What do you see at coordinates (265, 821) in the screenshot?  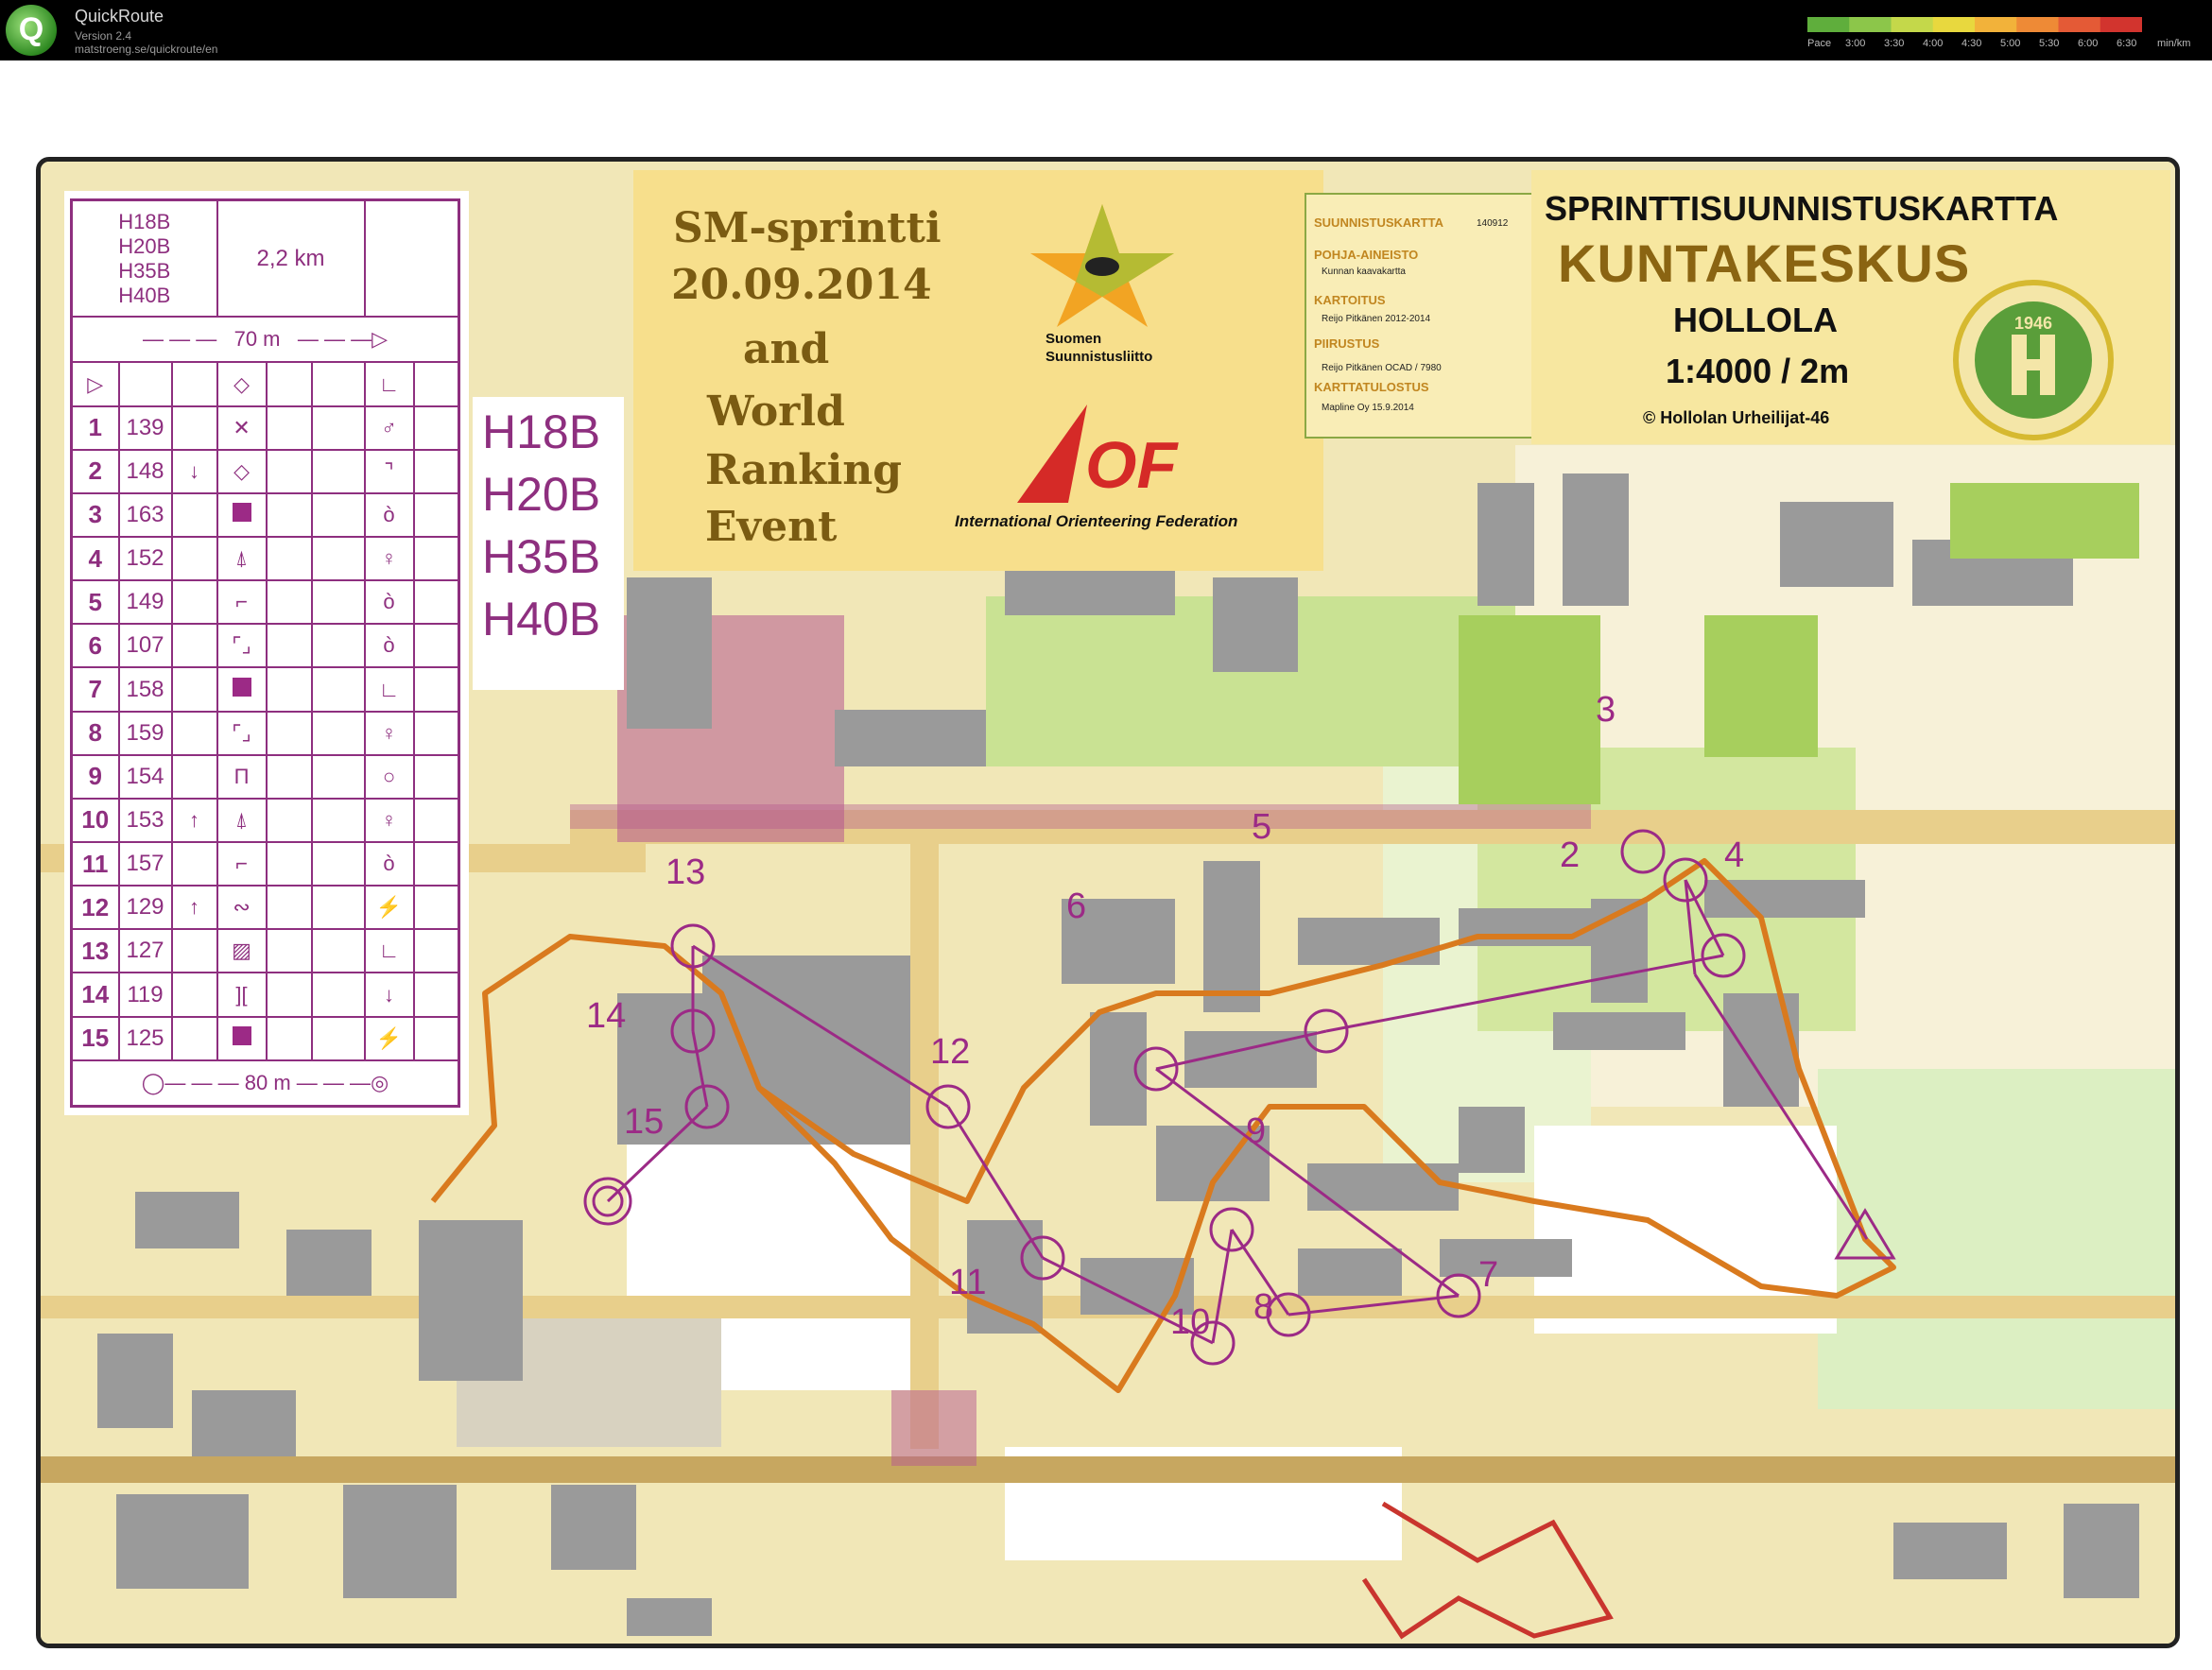 I see `control-description-row: 10 153 ↑ ⍋ ♀` at bounding box center [265, 821].